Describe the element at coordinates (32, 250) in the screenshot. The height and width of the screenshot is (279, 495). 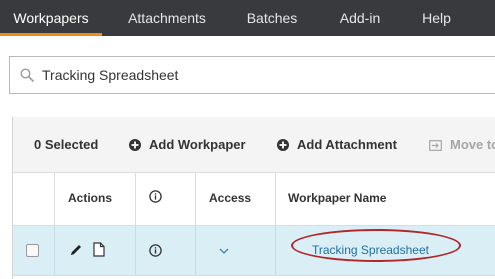
I see `row-checkbox` at that location.